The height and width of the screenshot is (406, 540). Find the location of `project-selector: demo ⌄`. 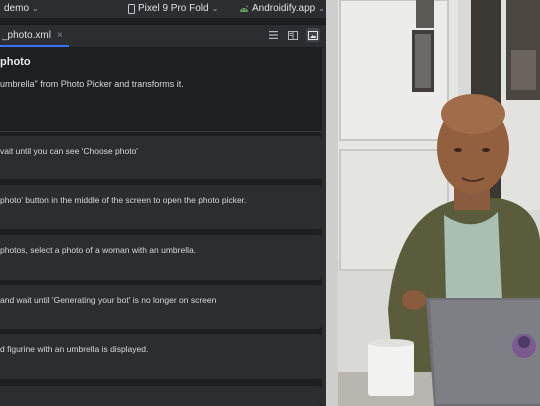

project-selector: demo ⌄ is located at coordinates (21, 8).